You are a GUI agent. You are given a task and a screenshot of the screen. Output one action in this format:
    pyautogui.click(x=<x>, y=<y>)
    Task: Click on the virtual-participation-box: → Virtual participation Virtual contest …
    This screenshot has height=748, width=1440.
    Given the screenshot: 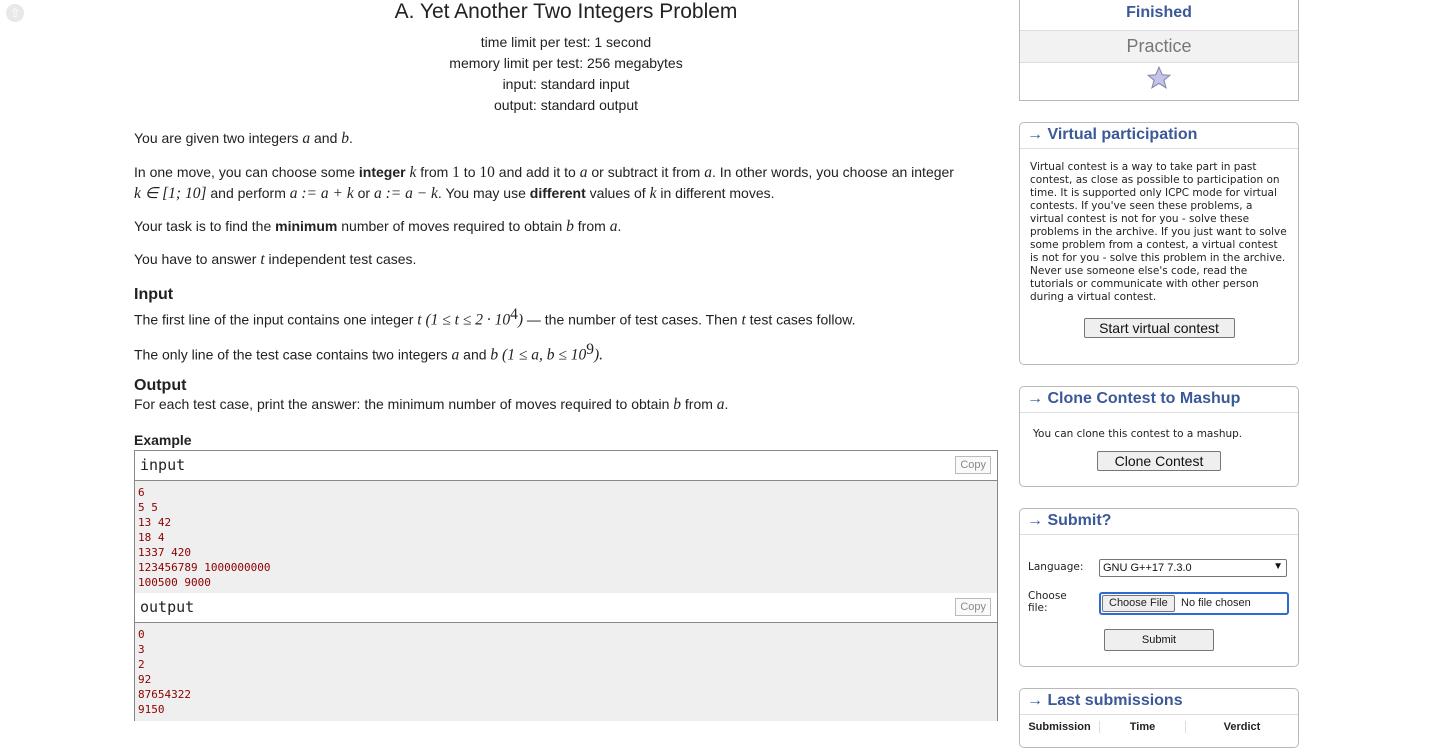 What is the action you would take?
    pyautogui.click(x=1159, y=243)
    